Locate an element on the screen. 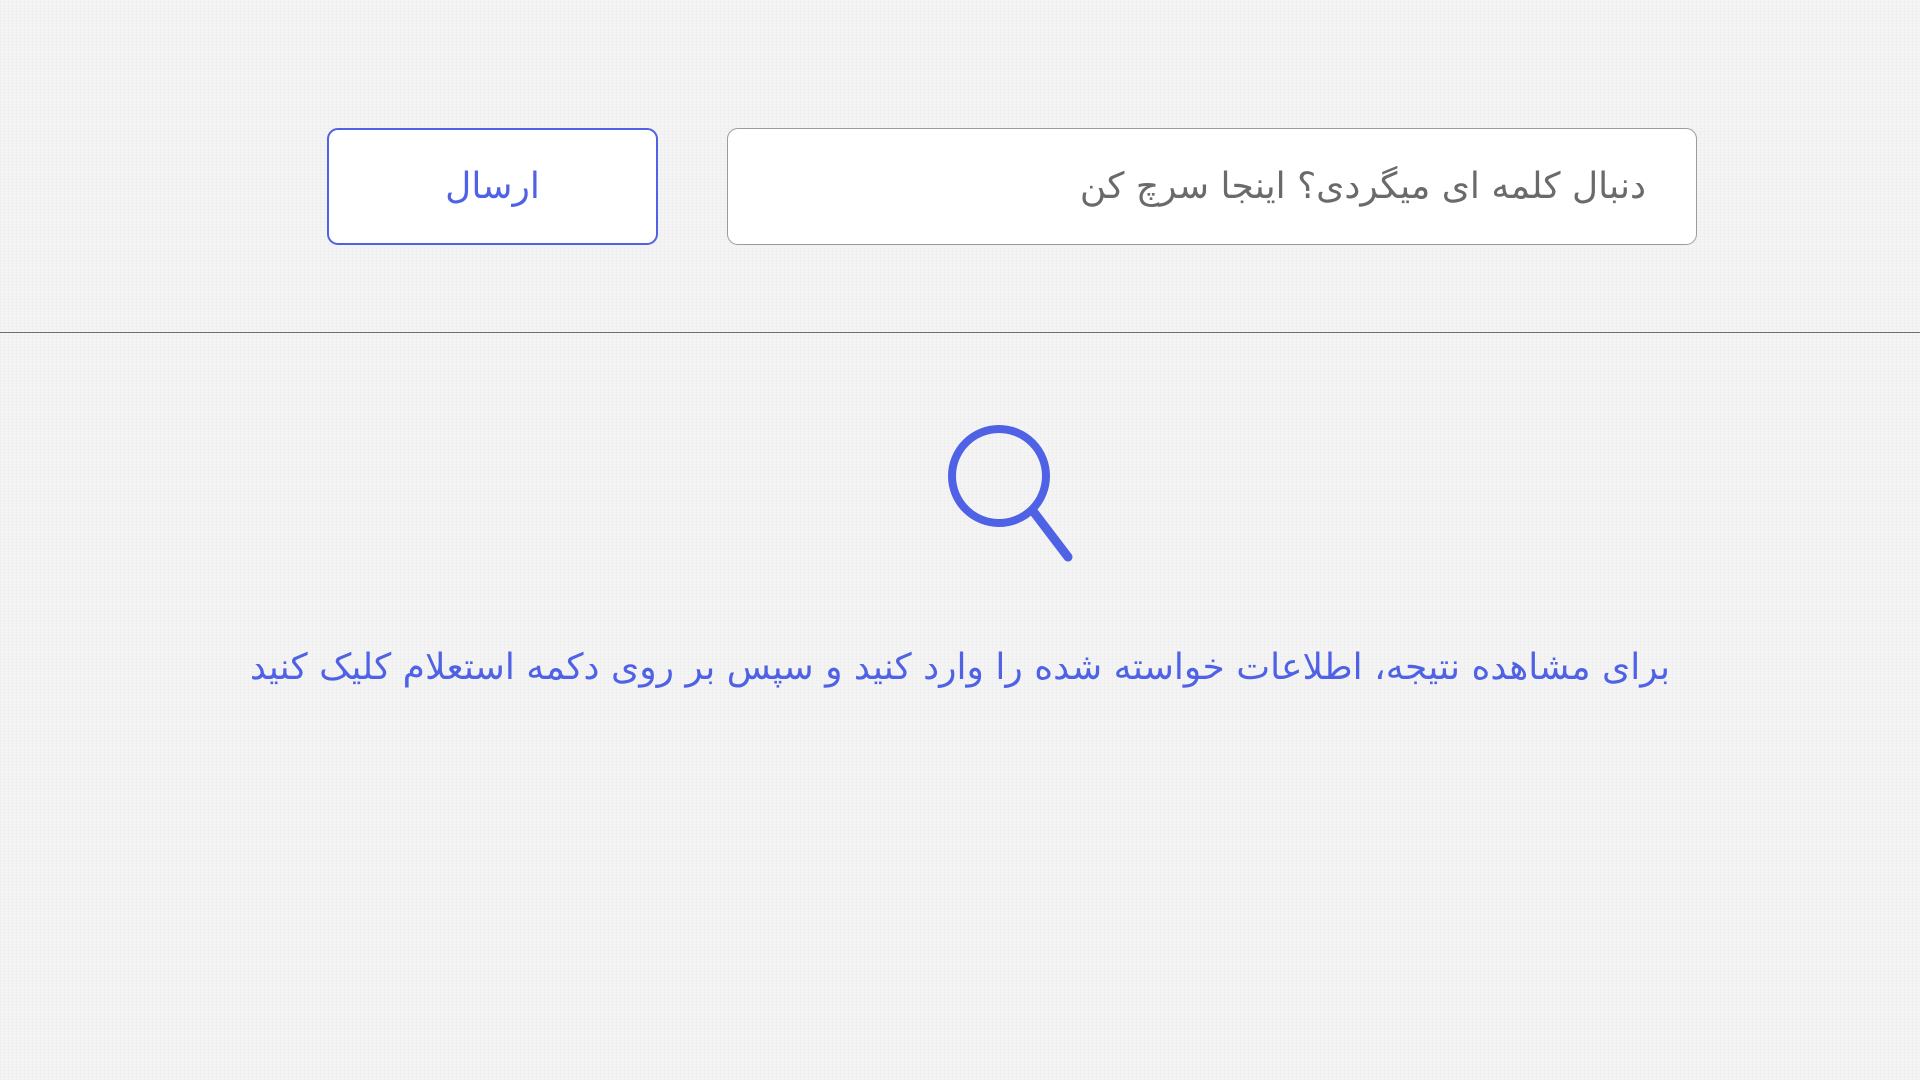 The width and height of the screenshot is (1920, 1080). submit-button: ارسال is located at coordinates (492, 186).